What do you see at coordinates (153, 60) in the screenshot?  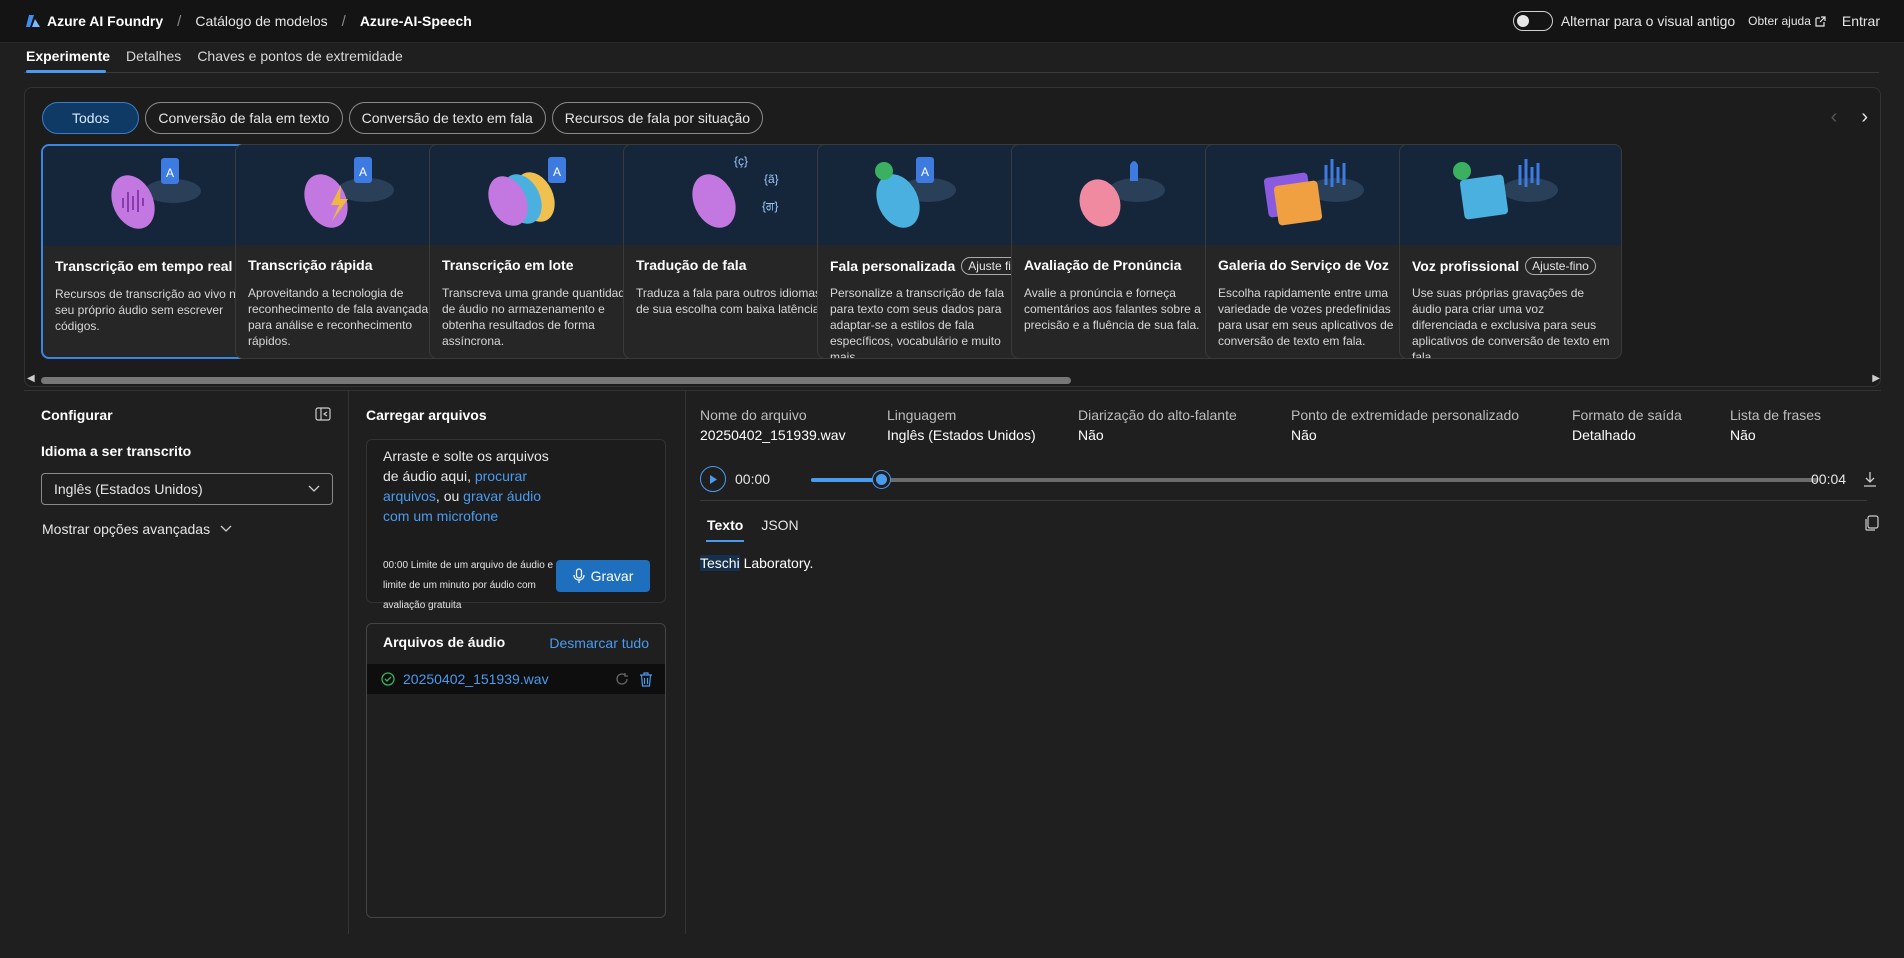 I see `tab-detalhes: Detalhes` at bounding box center [153, 60].